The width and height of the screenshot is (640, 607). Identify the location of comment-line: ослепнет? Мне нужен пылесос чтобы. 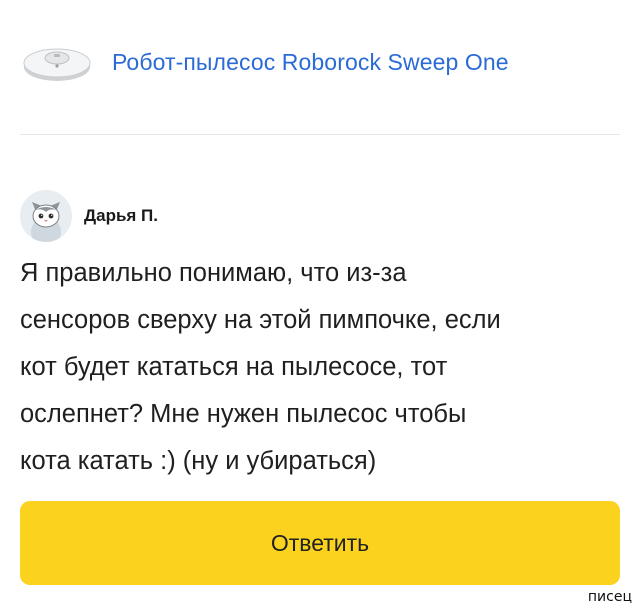
(243, 414).